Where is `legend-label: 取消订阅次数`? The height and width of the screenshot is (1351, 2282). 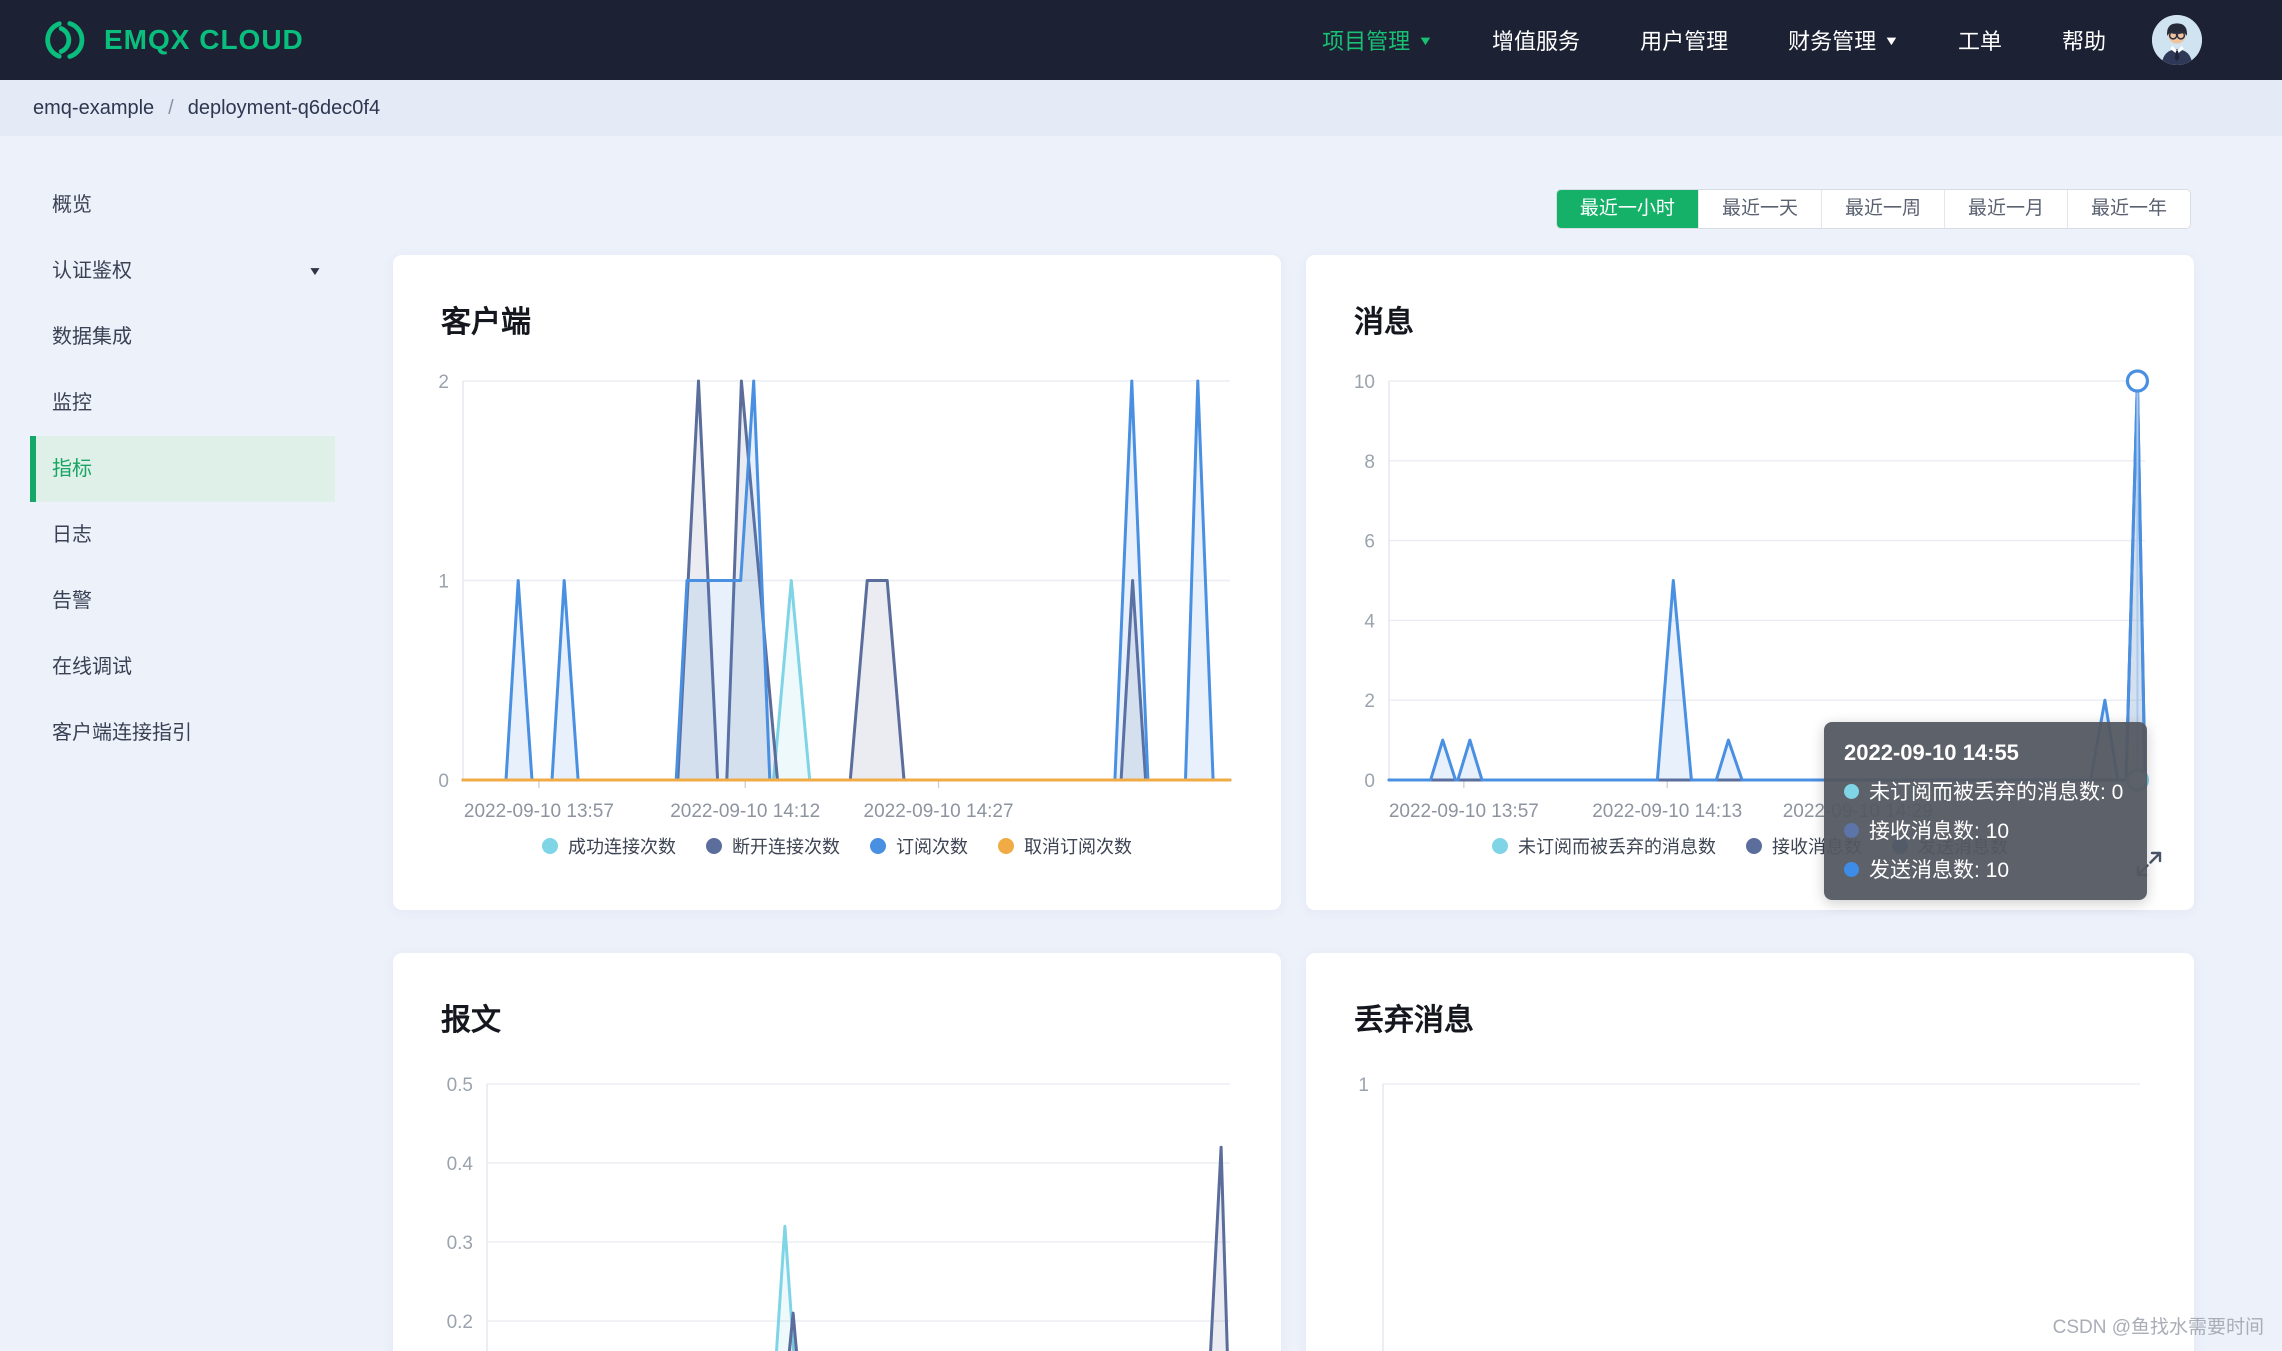 legend-label: 取消订阅次数 is located at coordinates (1078, 847).